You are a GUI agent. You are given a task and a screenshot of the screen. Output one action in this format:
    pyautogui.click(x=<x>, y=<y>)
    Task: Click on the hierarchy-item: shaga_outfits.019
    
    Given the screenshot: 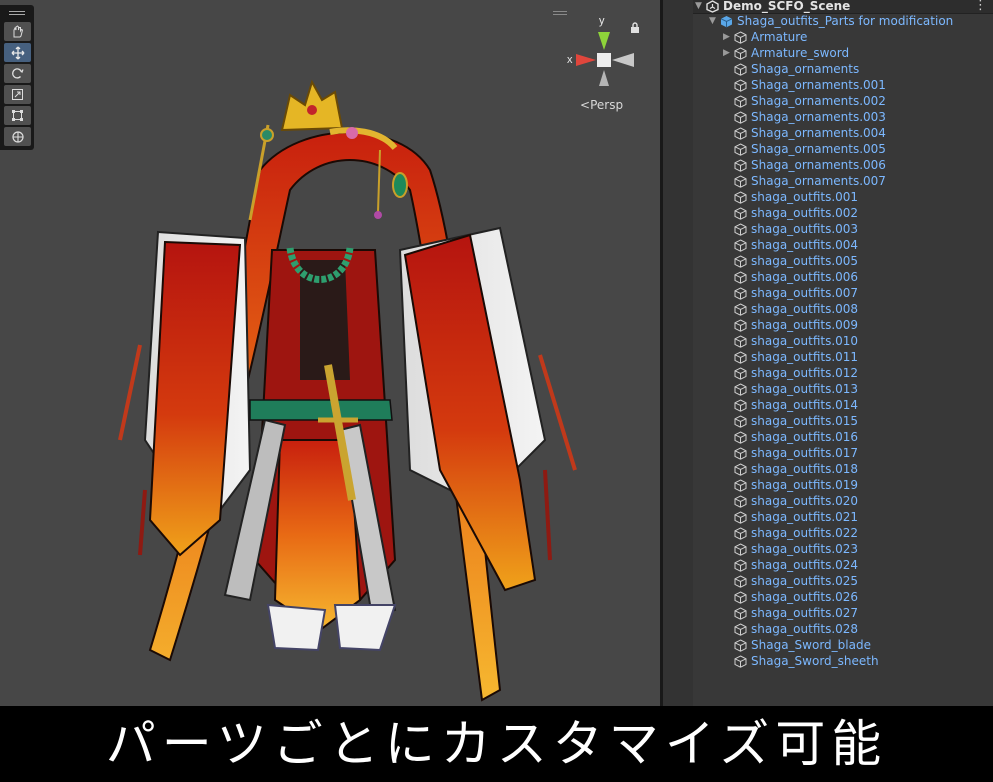 What is the action you would take?
    pyautogui.click(x=790, y=485)
    